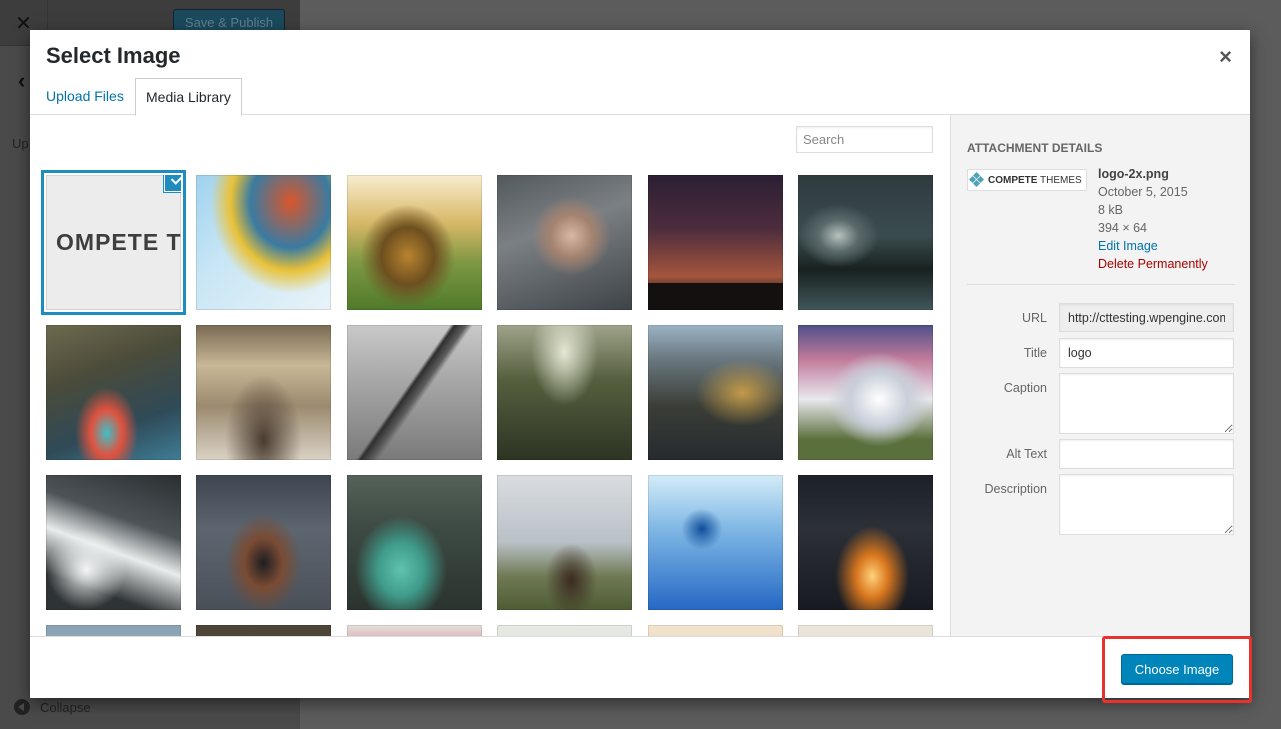 This screenshot has height=729, width=1281. I want to click on details-divider, so click(1101, 284).